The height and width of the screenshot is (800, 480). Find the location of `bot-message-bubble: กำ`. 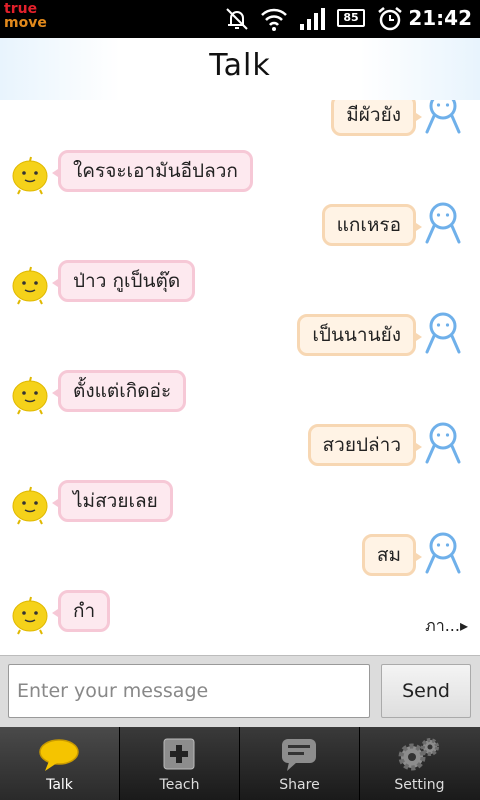

bot-message-bubble: กำ is located at coordinates (81, 611).